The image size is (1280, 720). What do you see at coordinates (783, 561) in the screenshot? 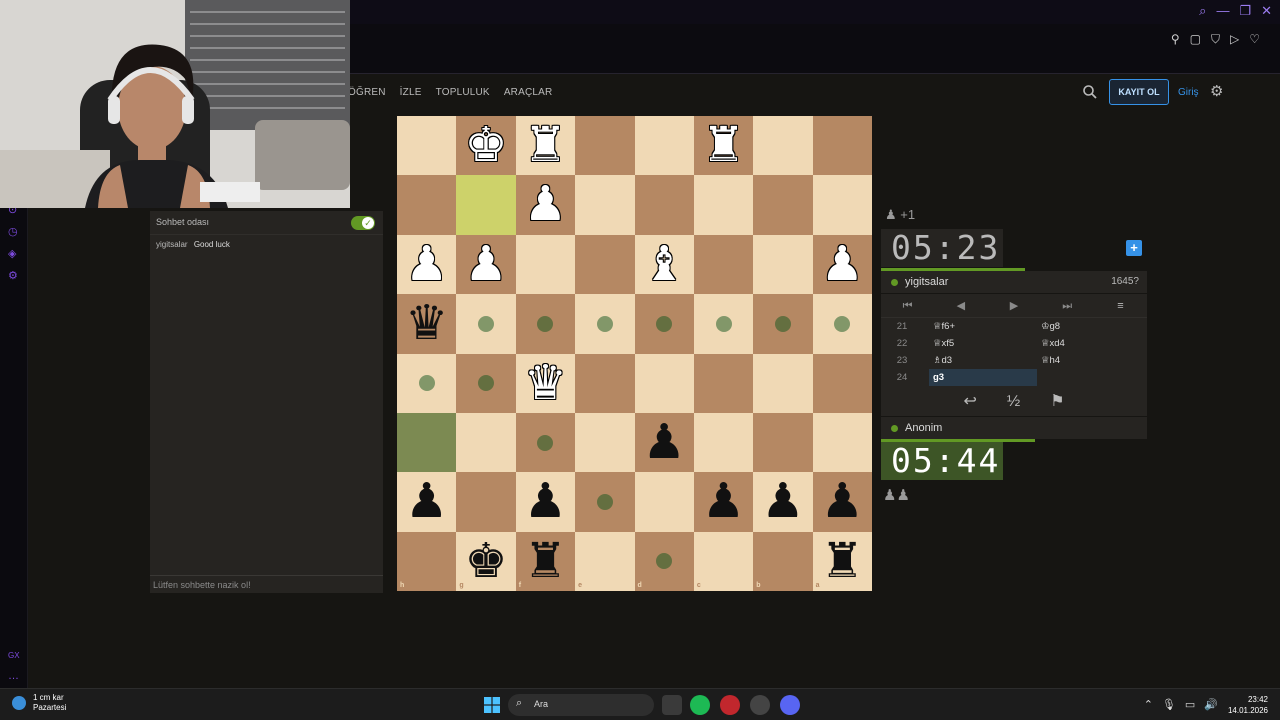
I see `square-b8` at bounding box center [783, 561].